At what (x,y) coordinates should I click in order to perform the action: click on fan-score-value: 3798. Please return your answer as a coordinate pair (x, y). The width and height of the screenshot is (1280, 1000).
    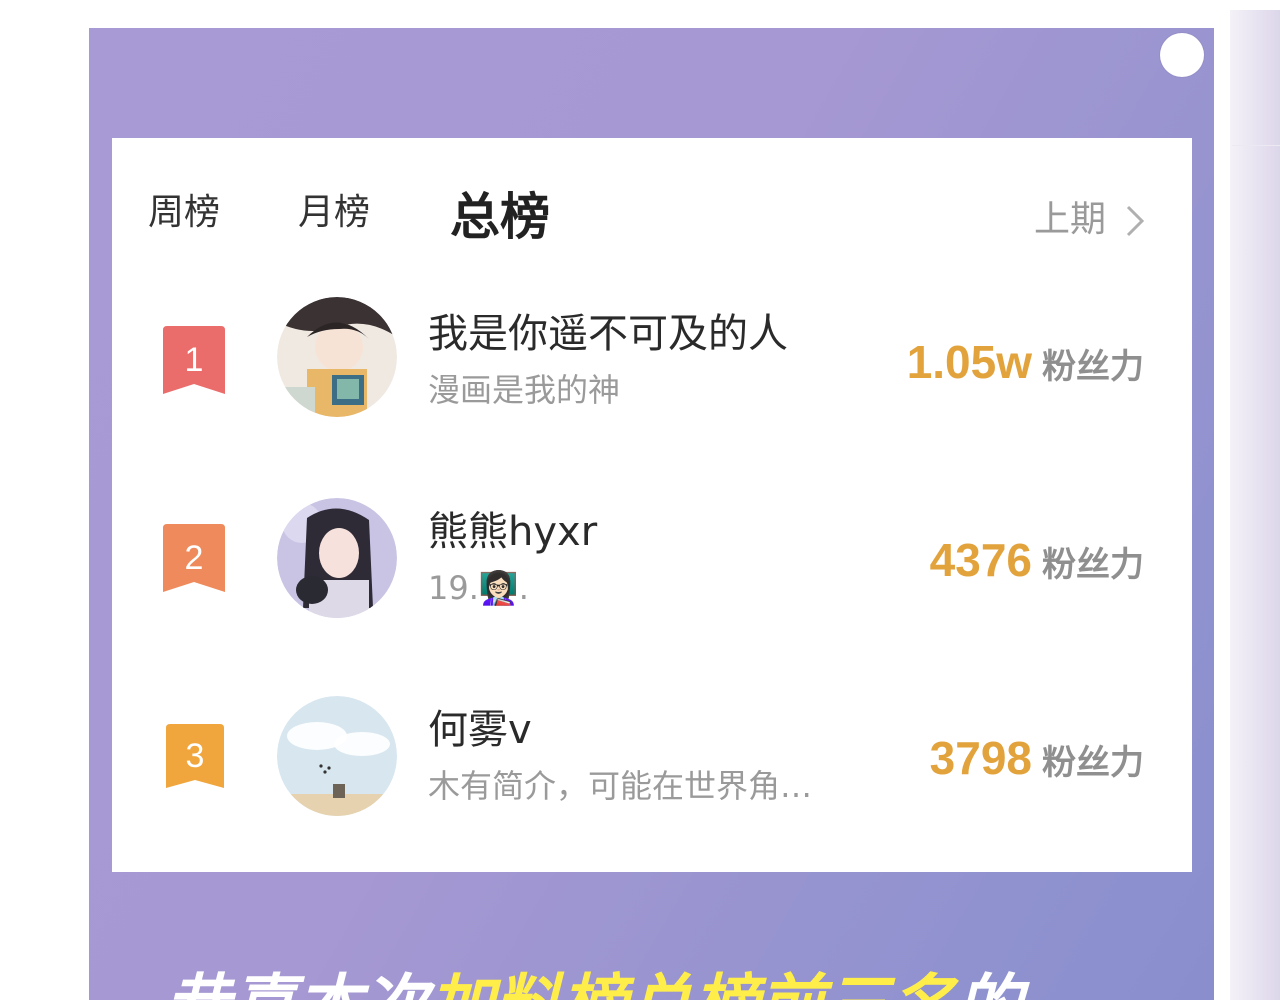
    Looking at the image, I should click on (980, 758).